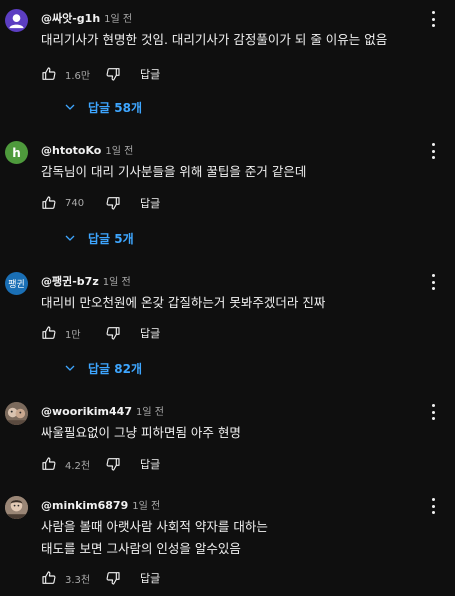  What do you see at coordinates (78, 580) in the screenshot?
I see `like-count: 3.3천` at bounding box center [78, 580].